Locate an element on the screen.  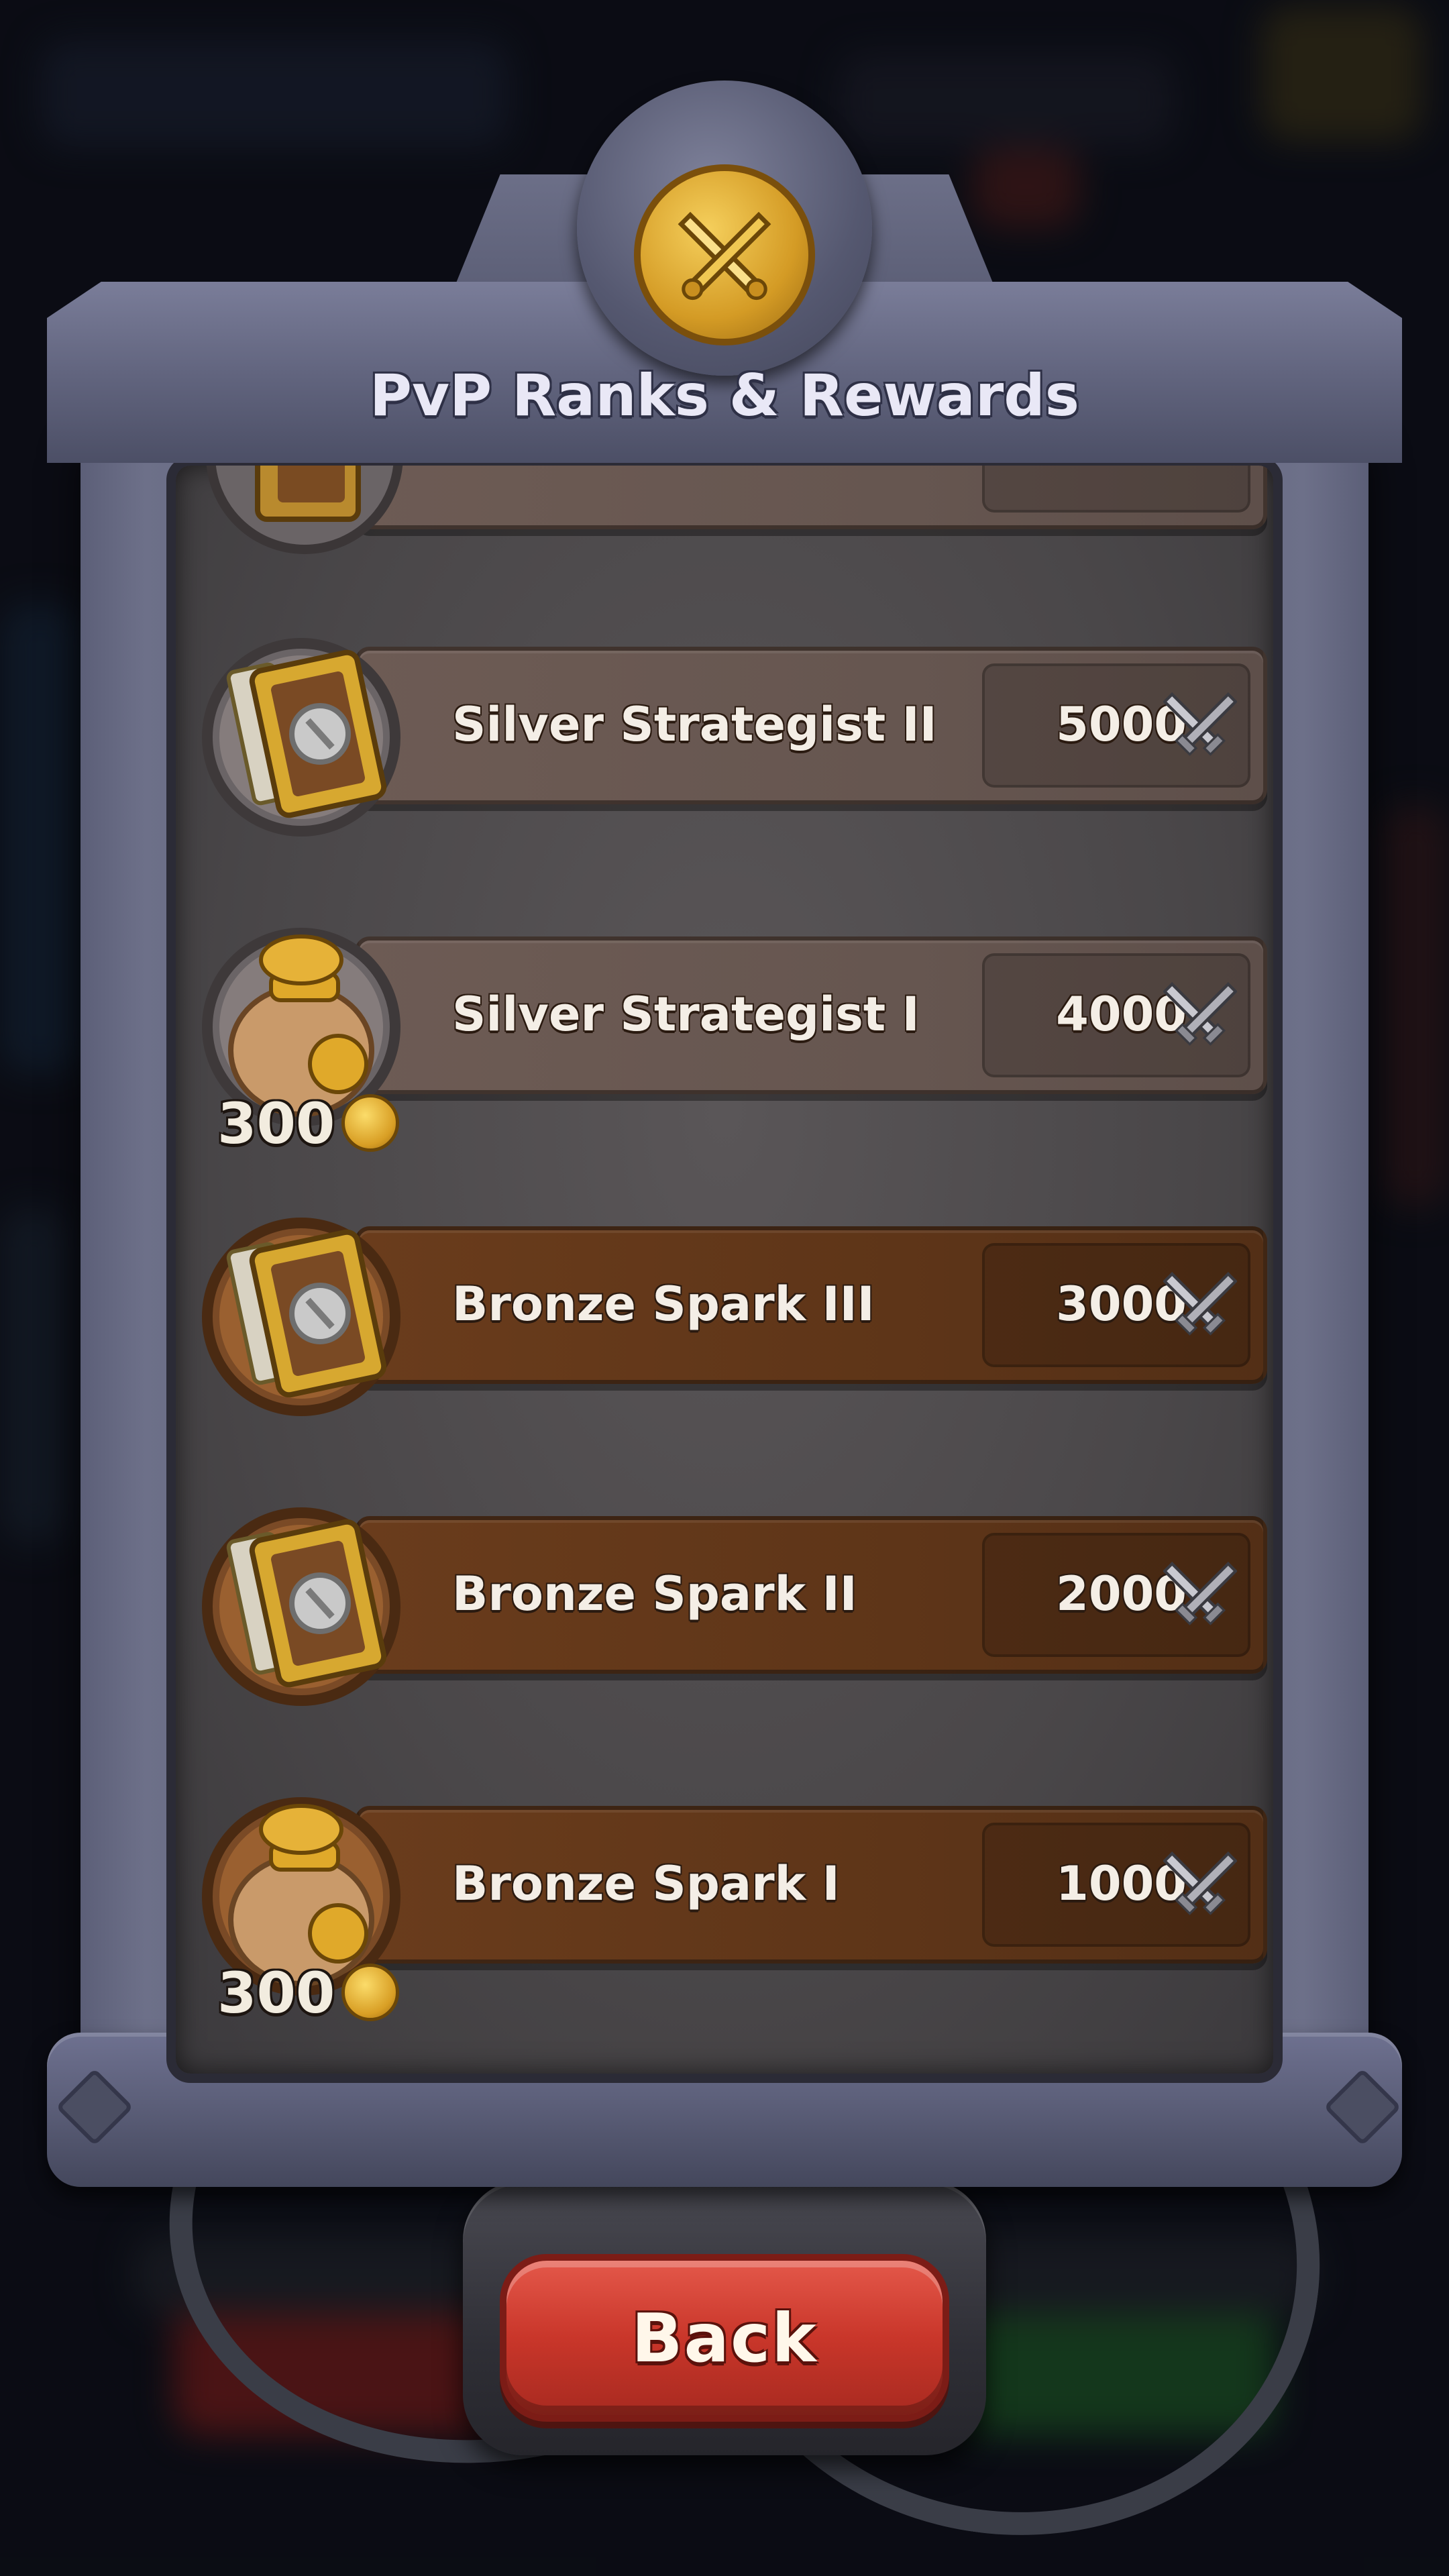
rank-row: Silver Strategist I 4000 300 is located at coordinates (734, 1033).